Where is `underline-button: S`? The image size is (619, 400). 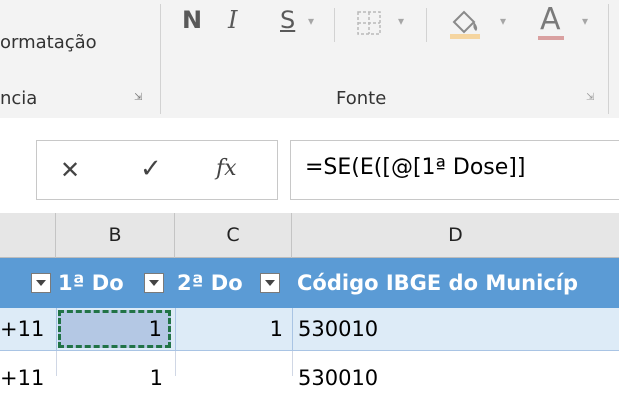
underline-button: S is located at coordinates (287, 20).